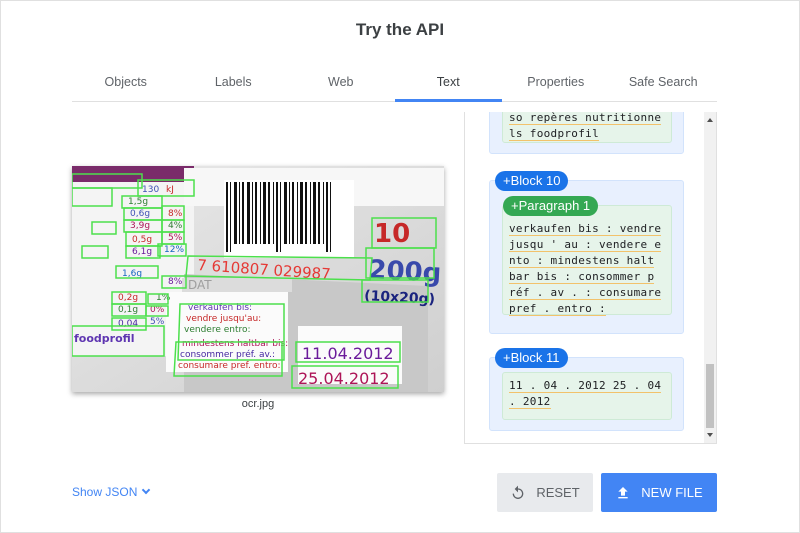 Image resolution: width=800 pixels, height=533 pixels. What do you see at coordinates (348, 353) in the screenshot?
I see `date-1: 11.04.2012` at bounding box center [348, 353].